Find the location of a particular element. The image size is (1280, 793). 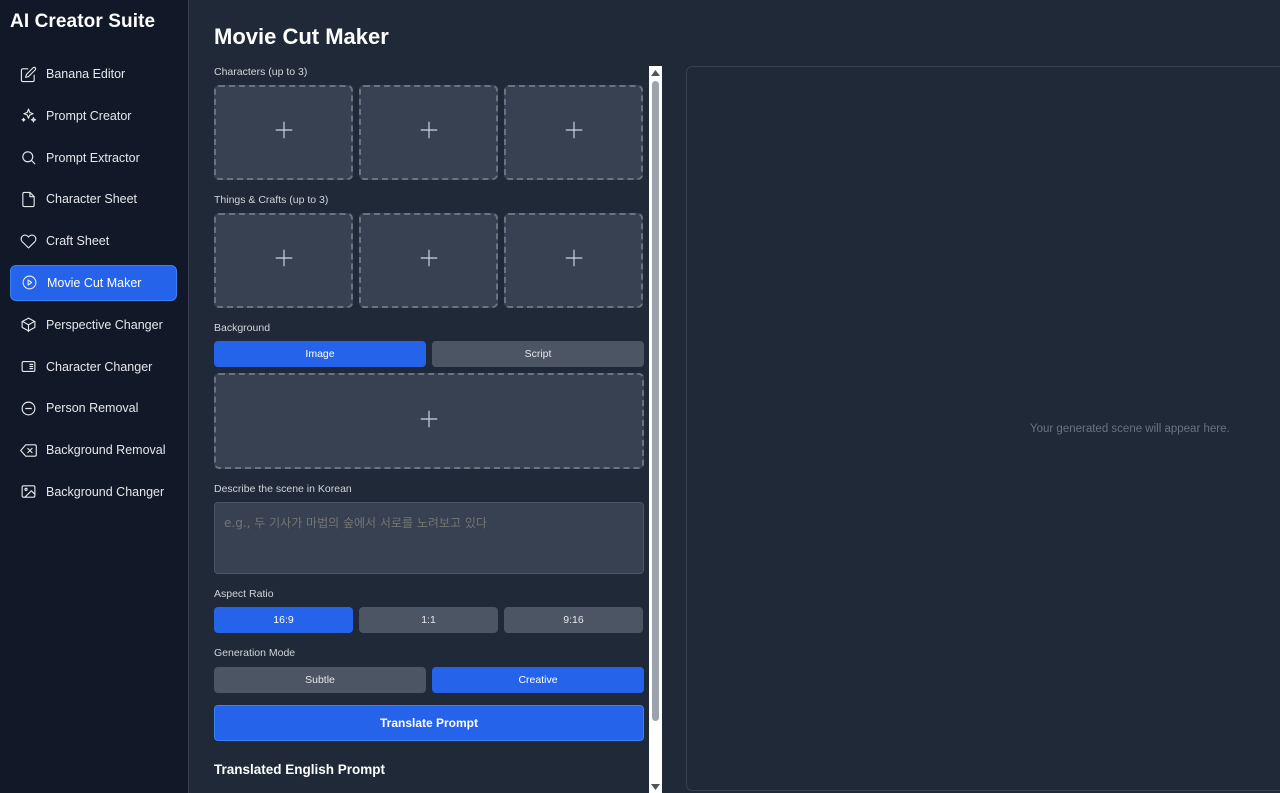

scene-description-input is located at coordinates (429, 538).